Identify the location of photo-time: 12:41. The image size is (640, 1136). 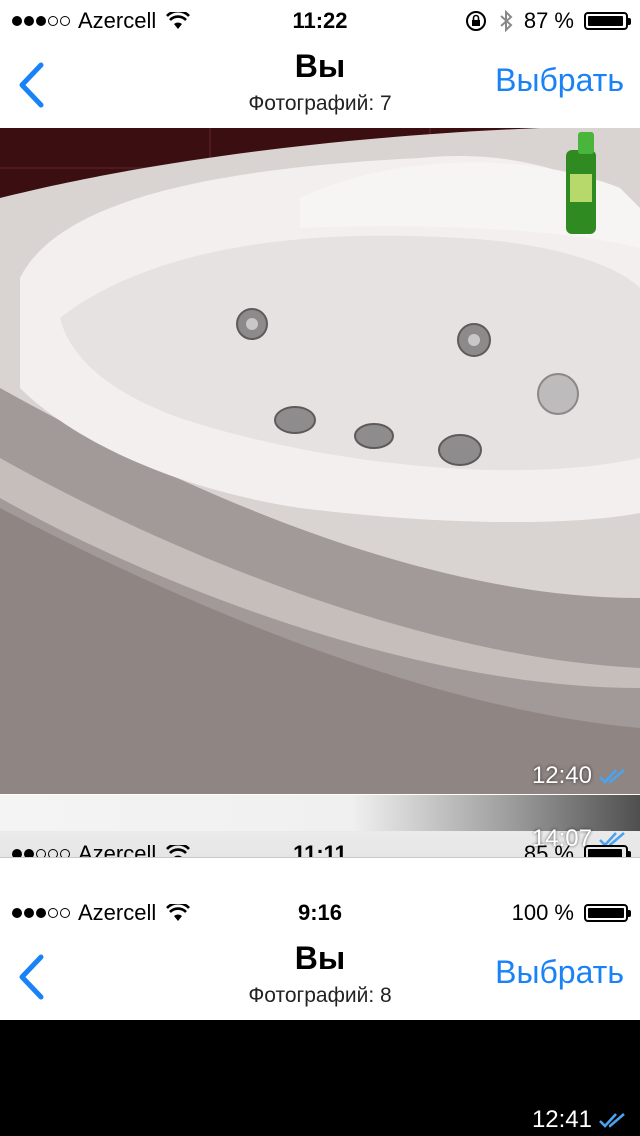
(561, 1119).